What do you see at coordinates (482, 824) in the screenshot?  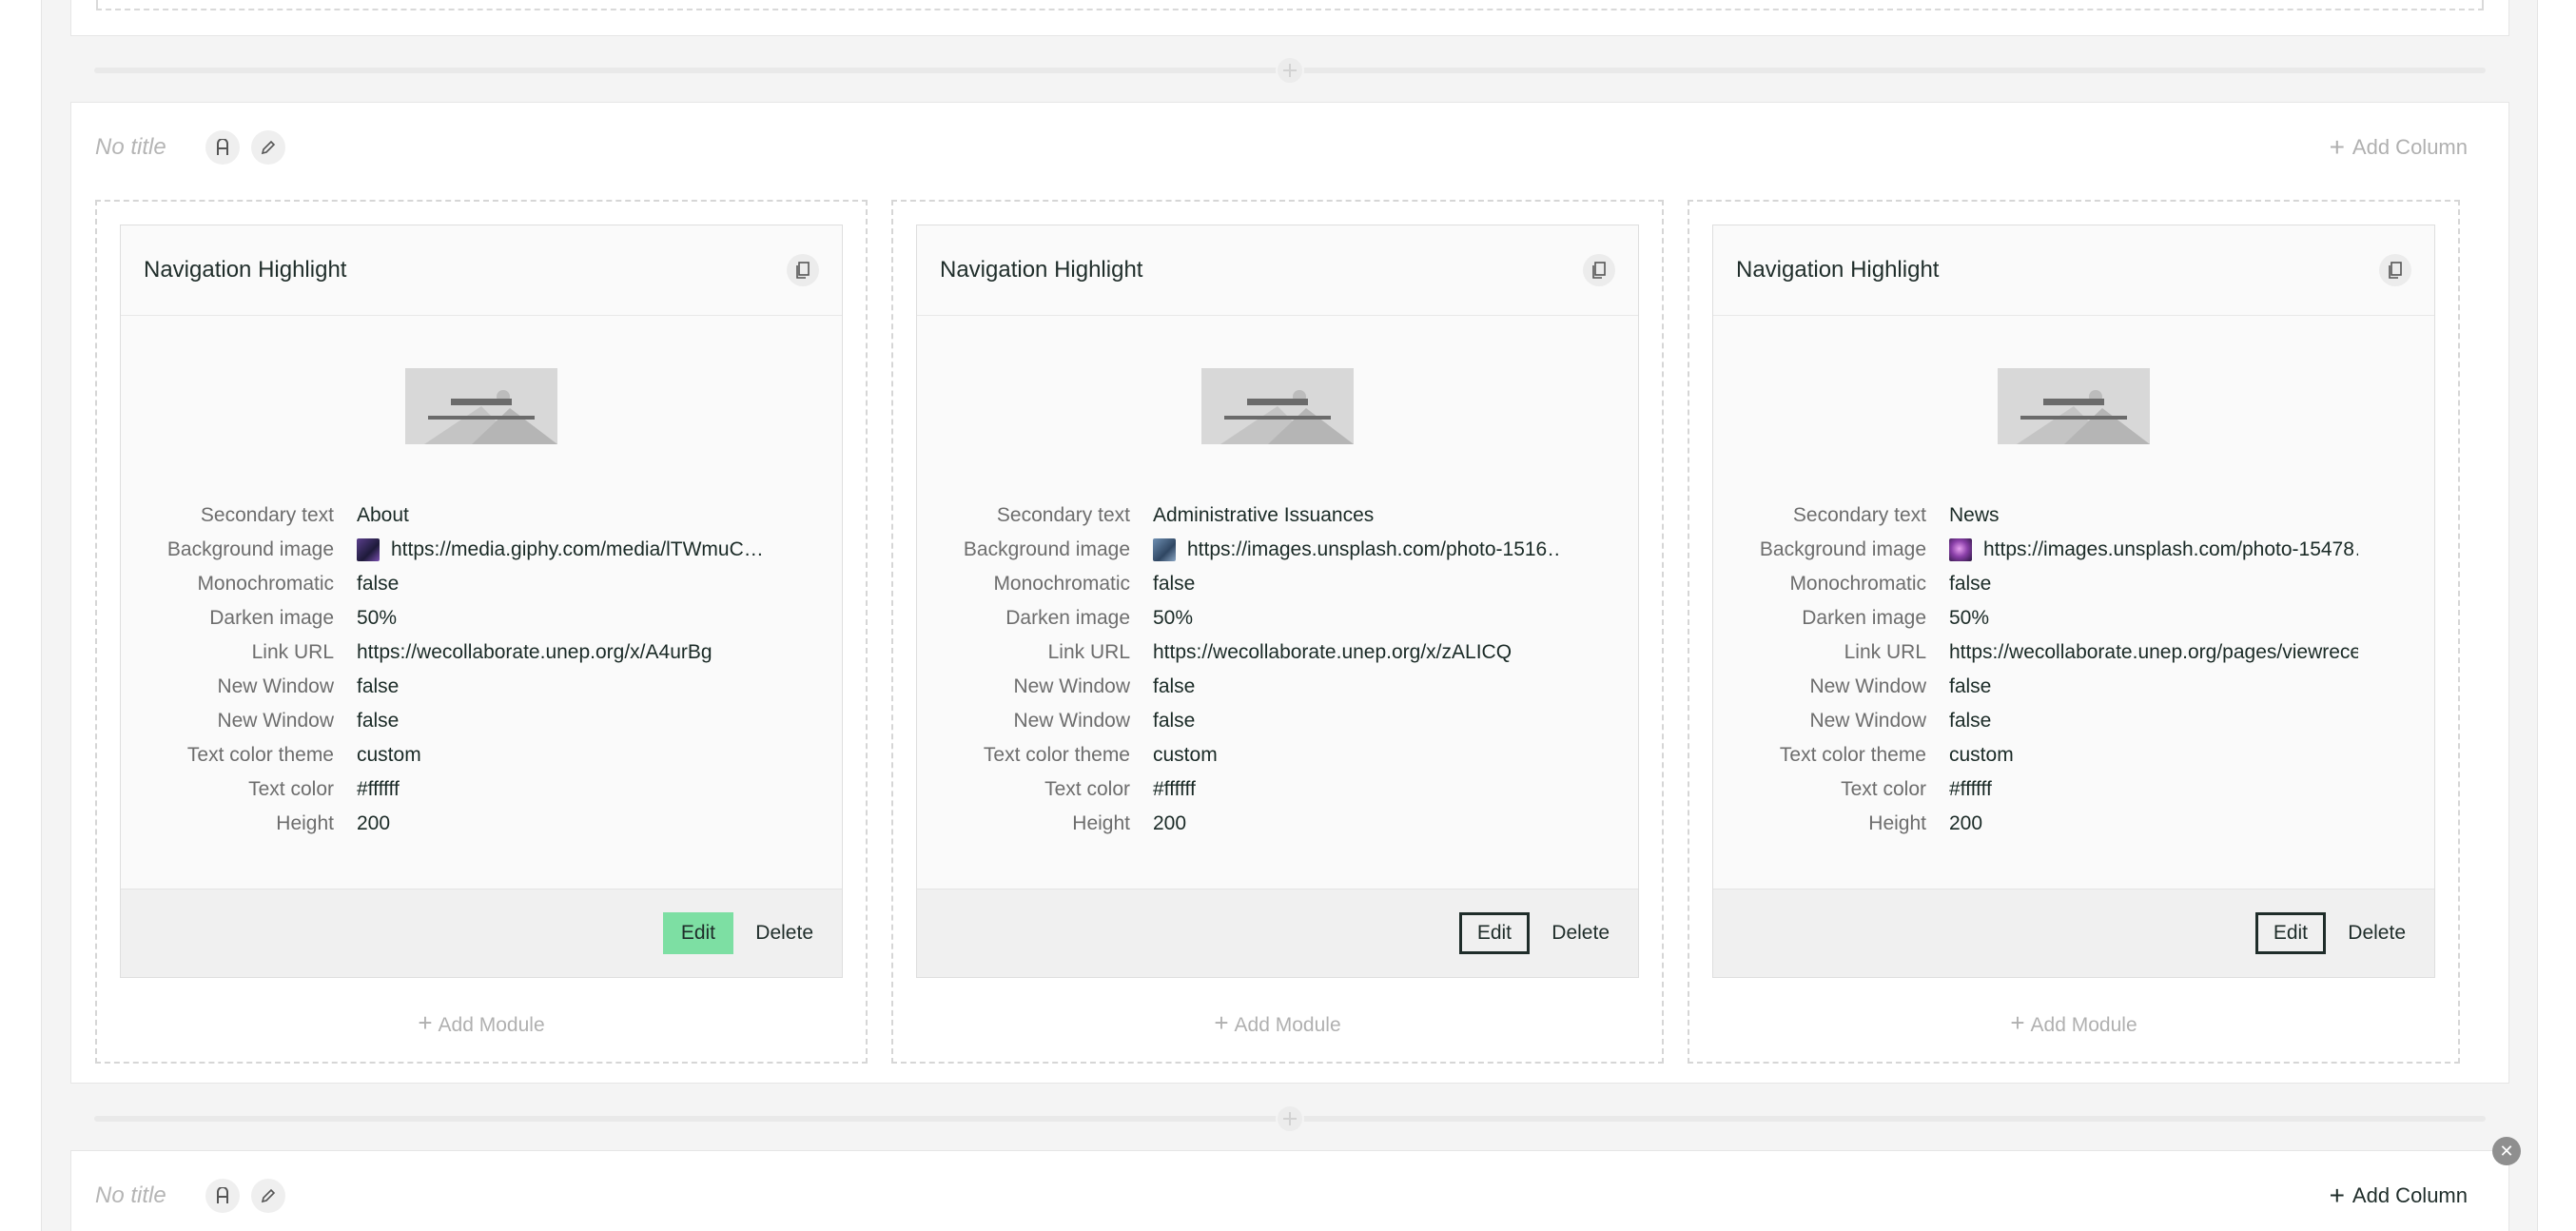 I see `property-row: Height 200` at bounding box center [482, 824].